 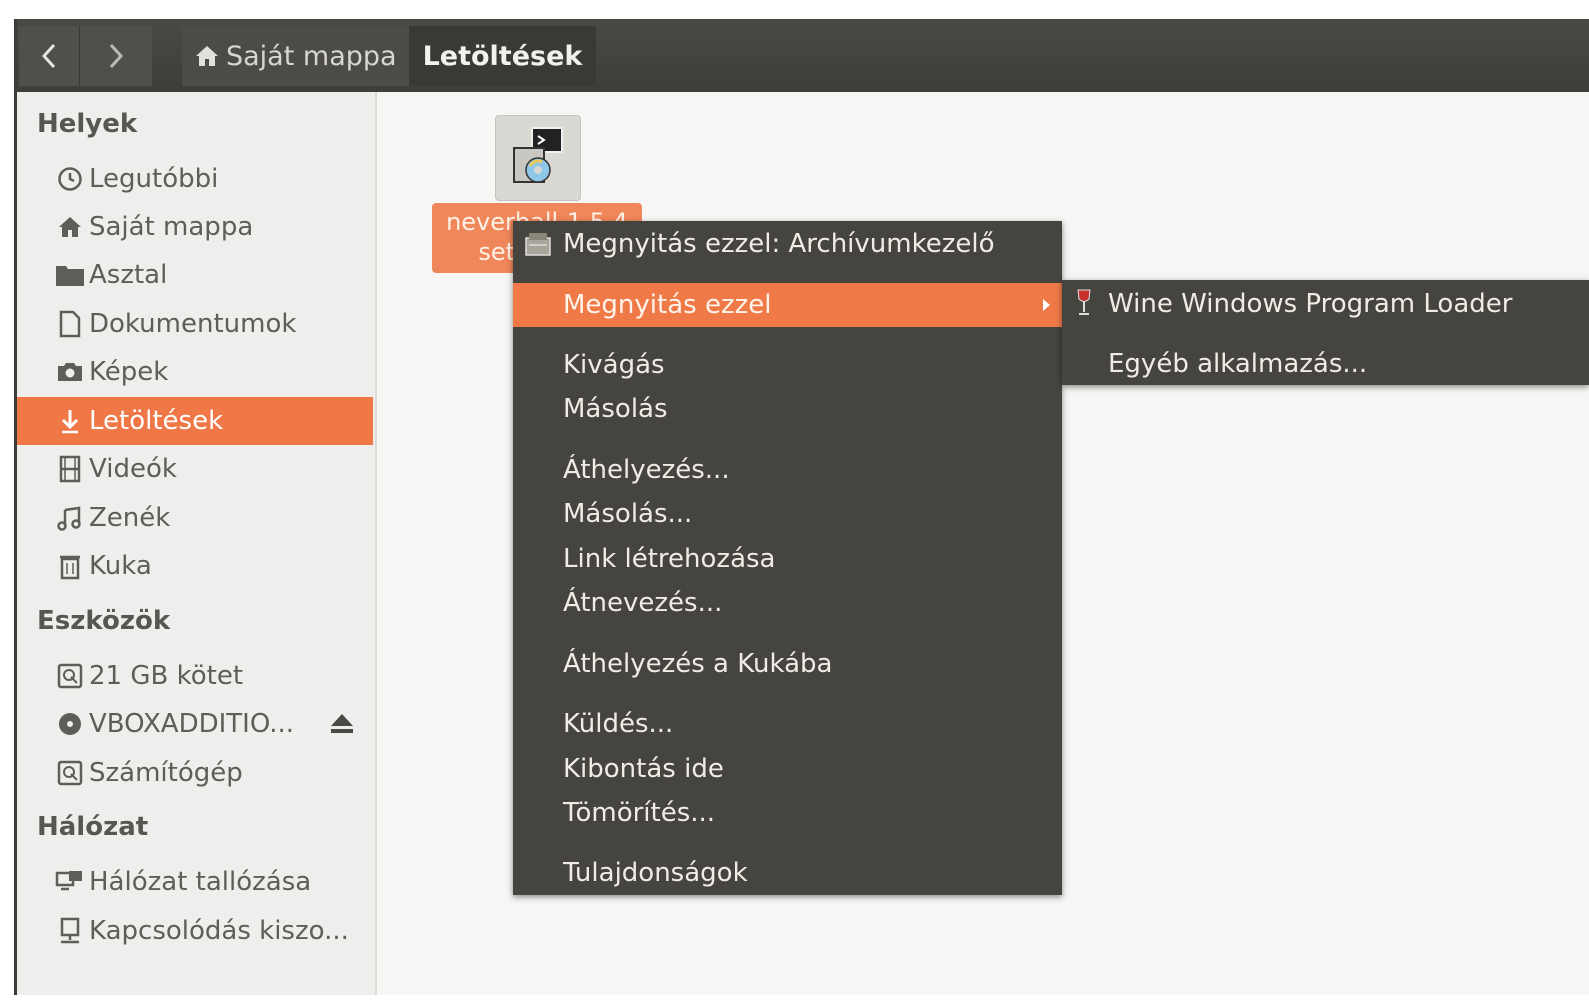 What do you see at coordinates (70, 372) in the screenshot?
I see `camera-icon` at bounding box center [70, 372].